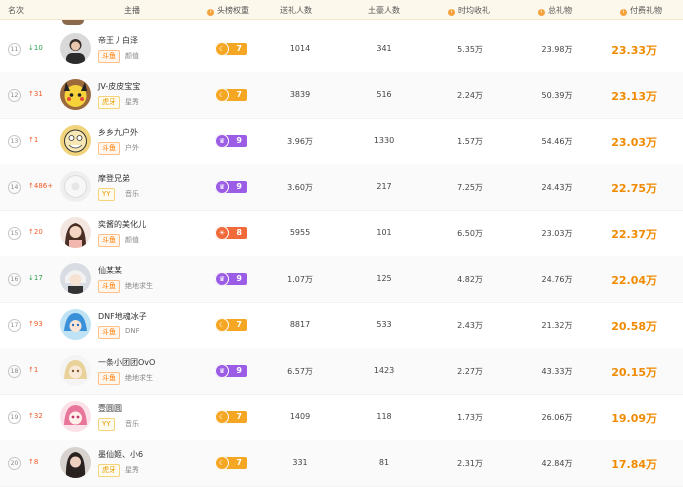  Describe the element at coordinates (384, 462) in the screenshot. I see `tyrant-users-value: 81` at that location.